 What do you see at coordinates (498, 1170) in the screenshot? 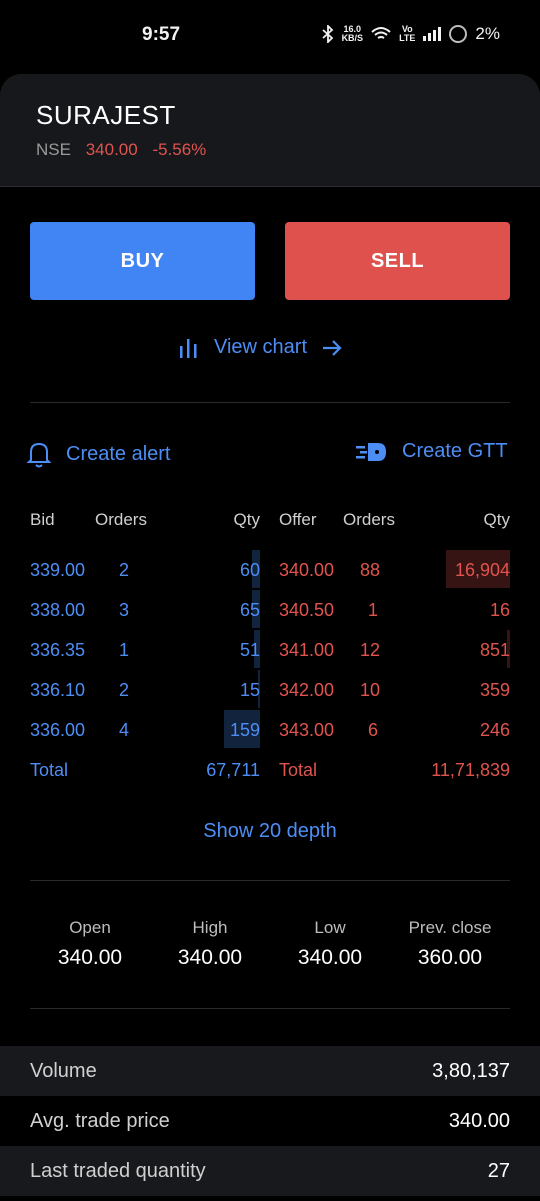
I see `last-qty-value: 27` at bounding box center [498, 1170].